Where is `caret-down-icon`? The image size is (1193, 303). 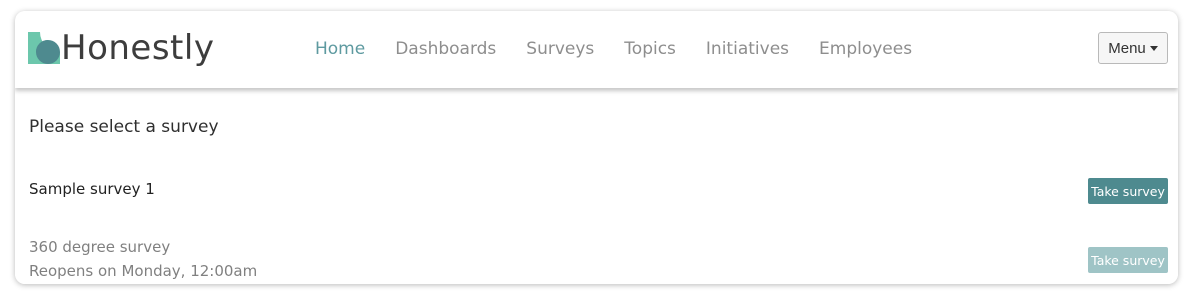
caret-down-icon is located at coordinates (1153, 48).